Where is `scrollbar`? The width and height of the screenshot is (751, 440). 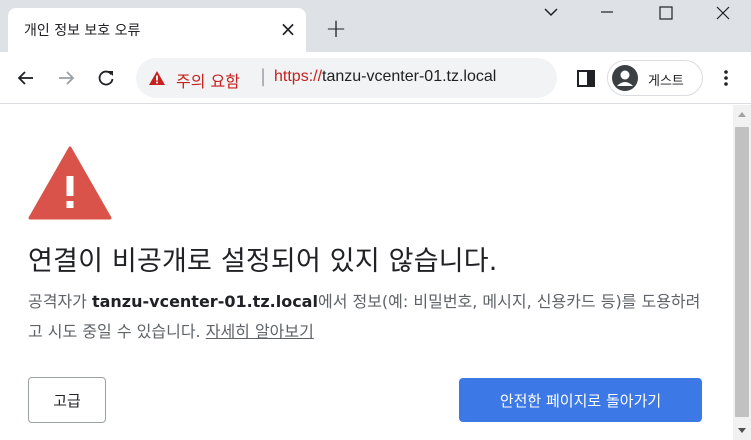 scrollbar is located at coordinates (742, 272).